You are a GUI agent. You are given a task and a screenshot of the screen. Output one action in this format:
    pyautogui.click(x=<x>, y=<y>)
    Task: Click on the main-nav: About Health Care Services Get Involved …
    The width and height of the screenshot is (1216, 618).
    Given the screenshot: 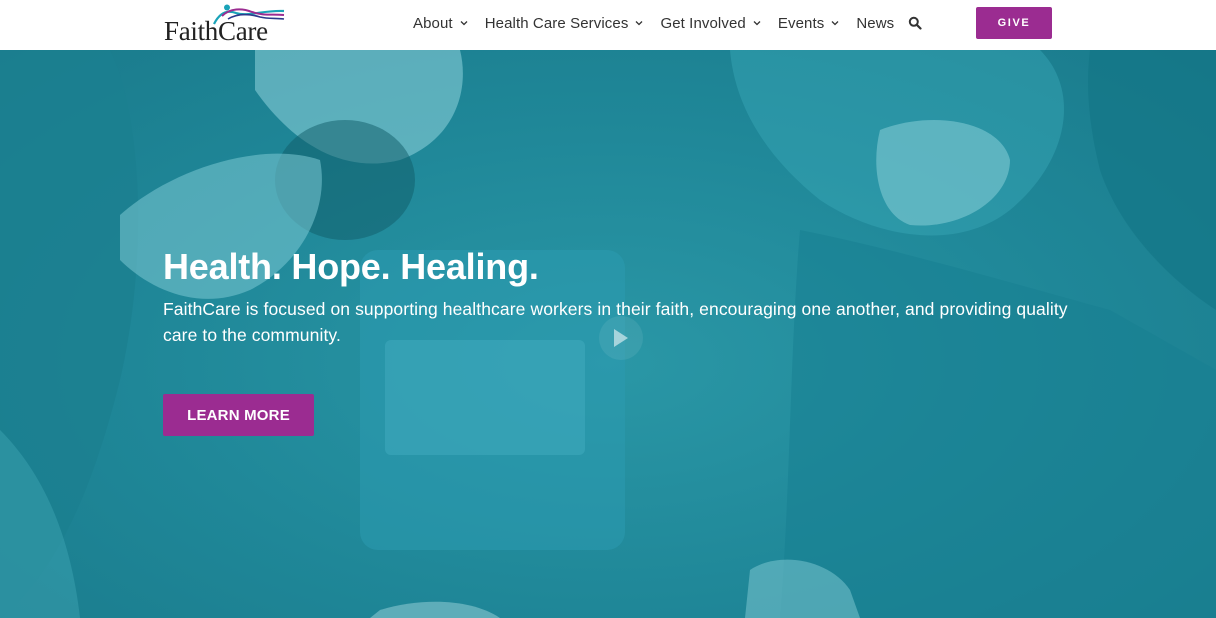 What is the action you would take?
    pyautogui.click(x=667, y=23)
    